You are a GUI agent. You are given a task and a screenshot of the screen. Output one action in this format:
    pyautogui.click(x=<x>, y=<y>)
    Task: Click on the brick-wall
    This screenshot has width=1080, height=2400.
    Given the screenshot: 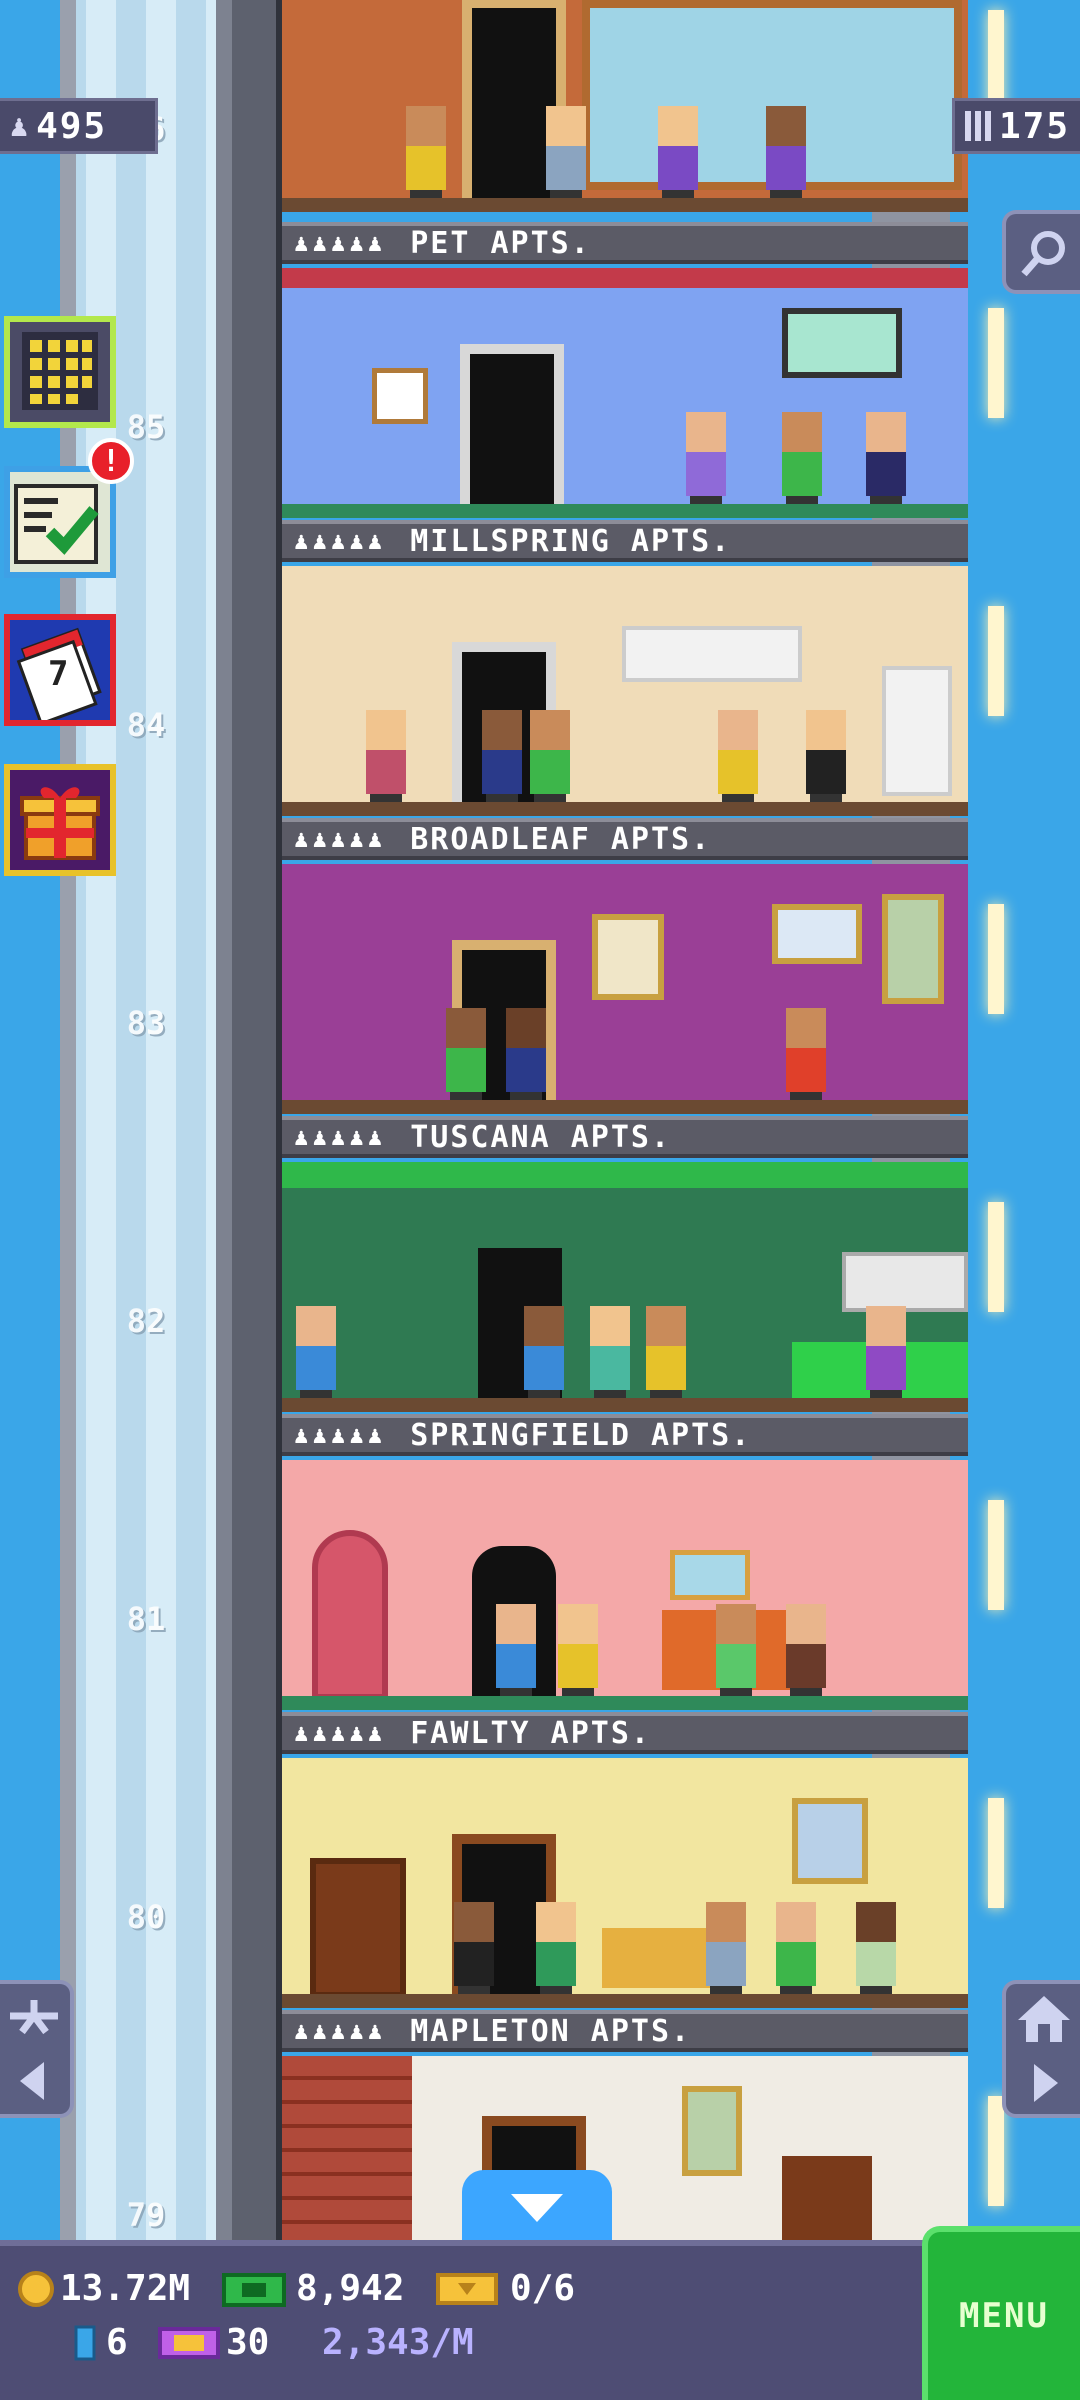 What is the action you would take?
    pyautogui.click(x=347, y=2148)
    